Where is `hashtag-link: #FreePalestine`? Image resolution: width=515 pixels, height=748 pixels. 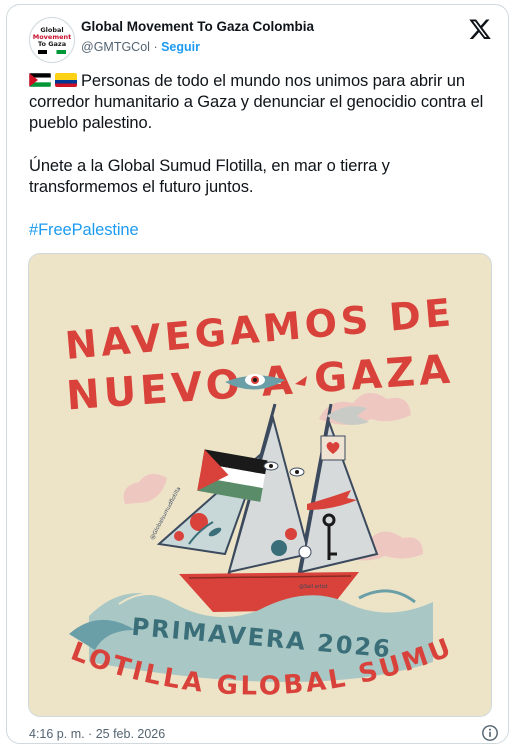 hashtag-link: #FreePalestine is located at coordinates (84, 230).